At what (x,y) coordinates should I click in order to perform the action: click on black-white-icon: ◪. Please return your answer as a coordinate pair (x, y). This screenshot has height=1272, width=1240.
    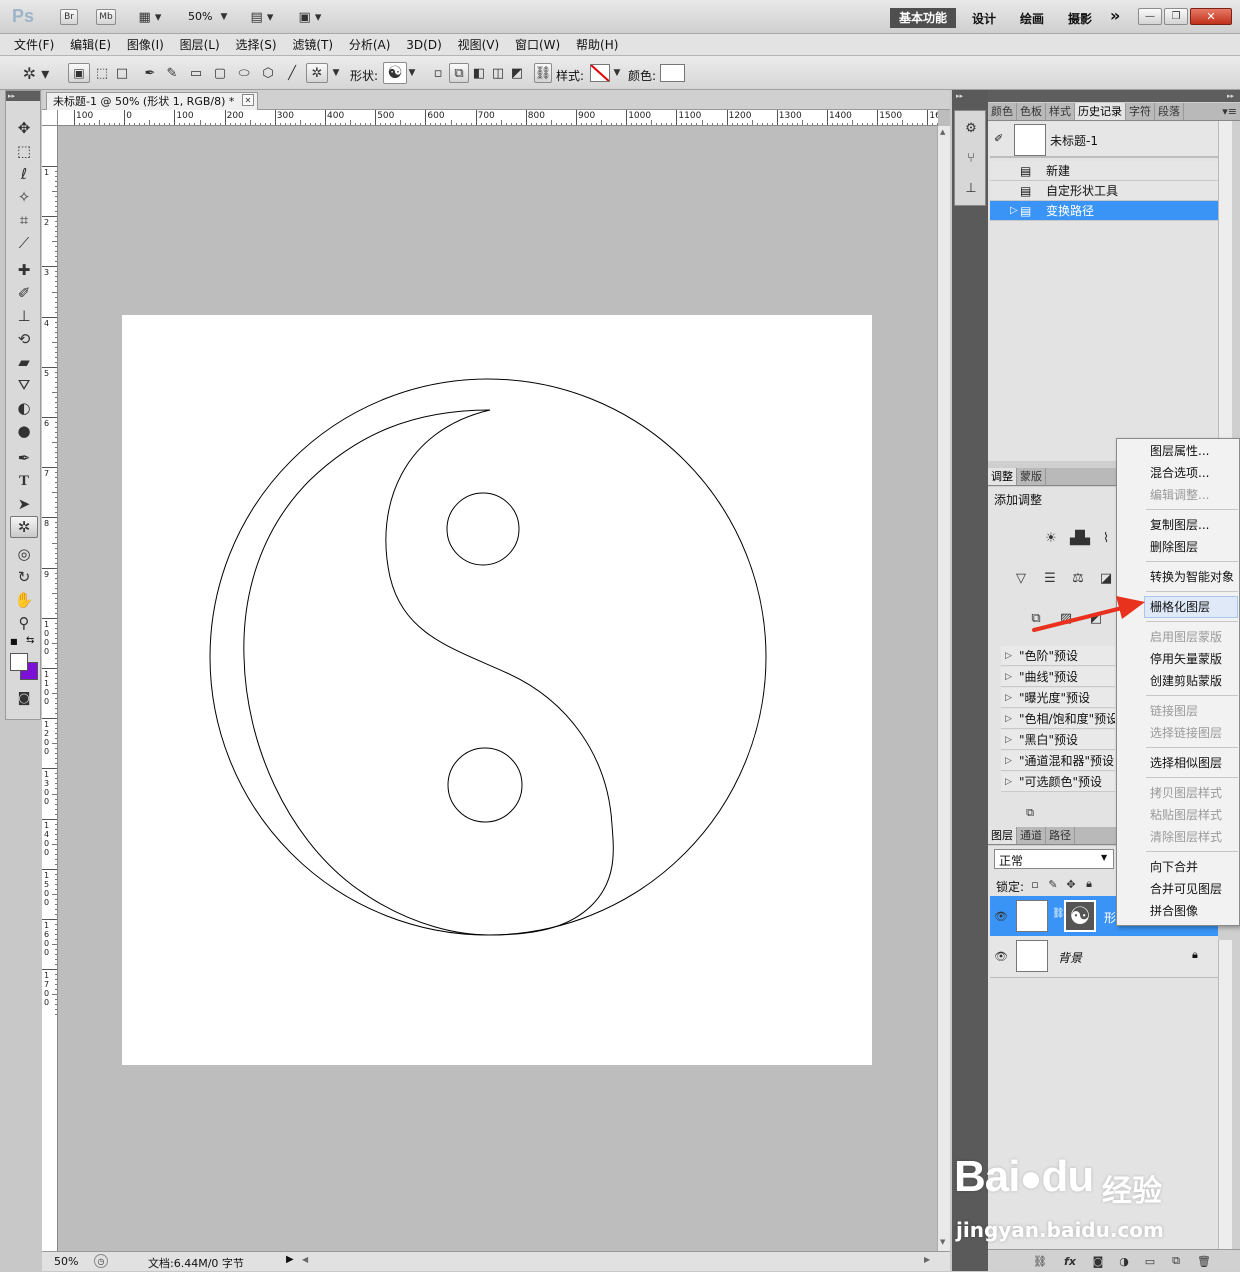
    Looking at the image, I should click on (1106, 578).